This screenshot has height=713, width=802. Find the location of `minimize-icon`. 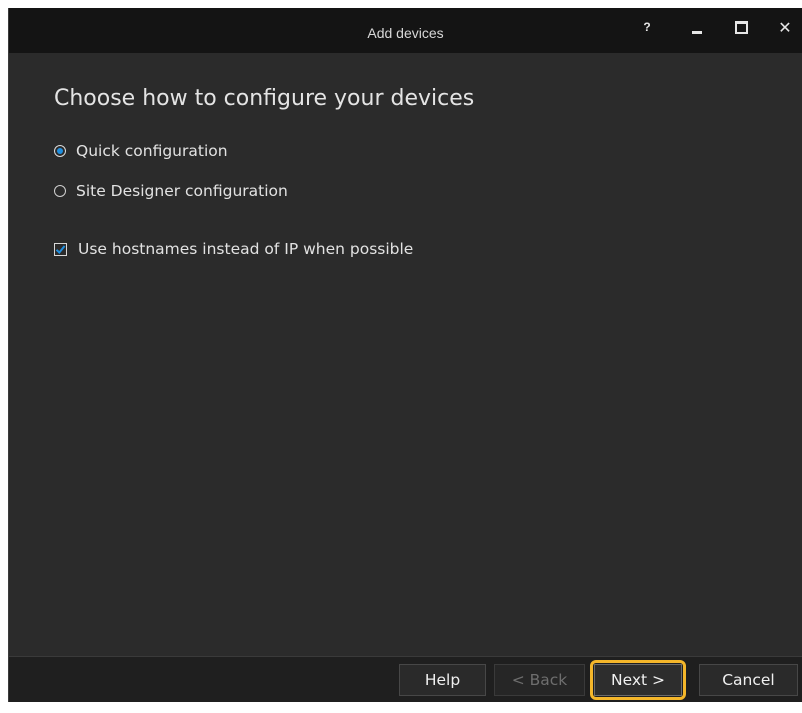

minimize-icon is located at coordinates (697, 27).